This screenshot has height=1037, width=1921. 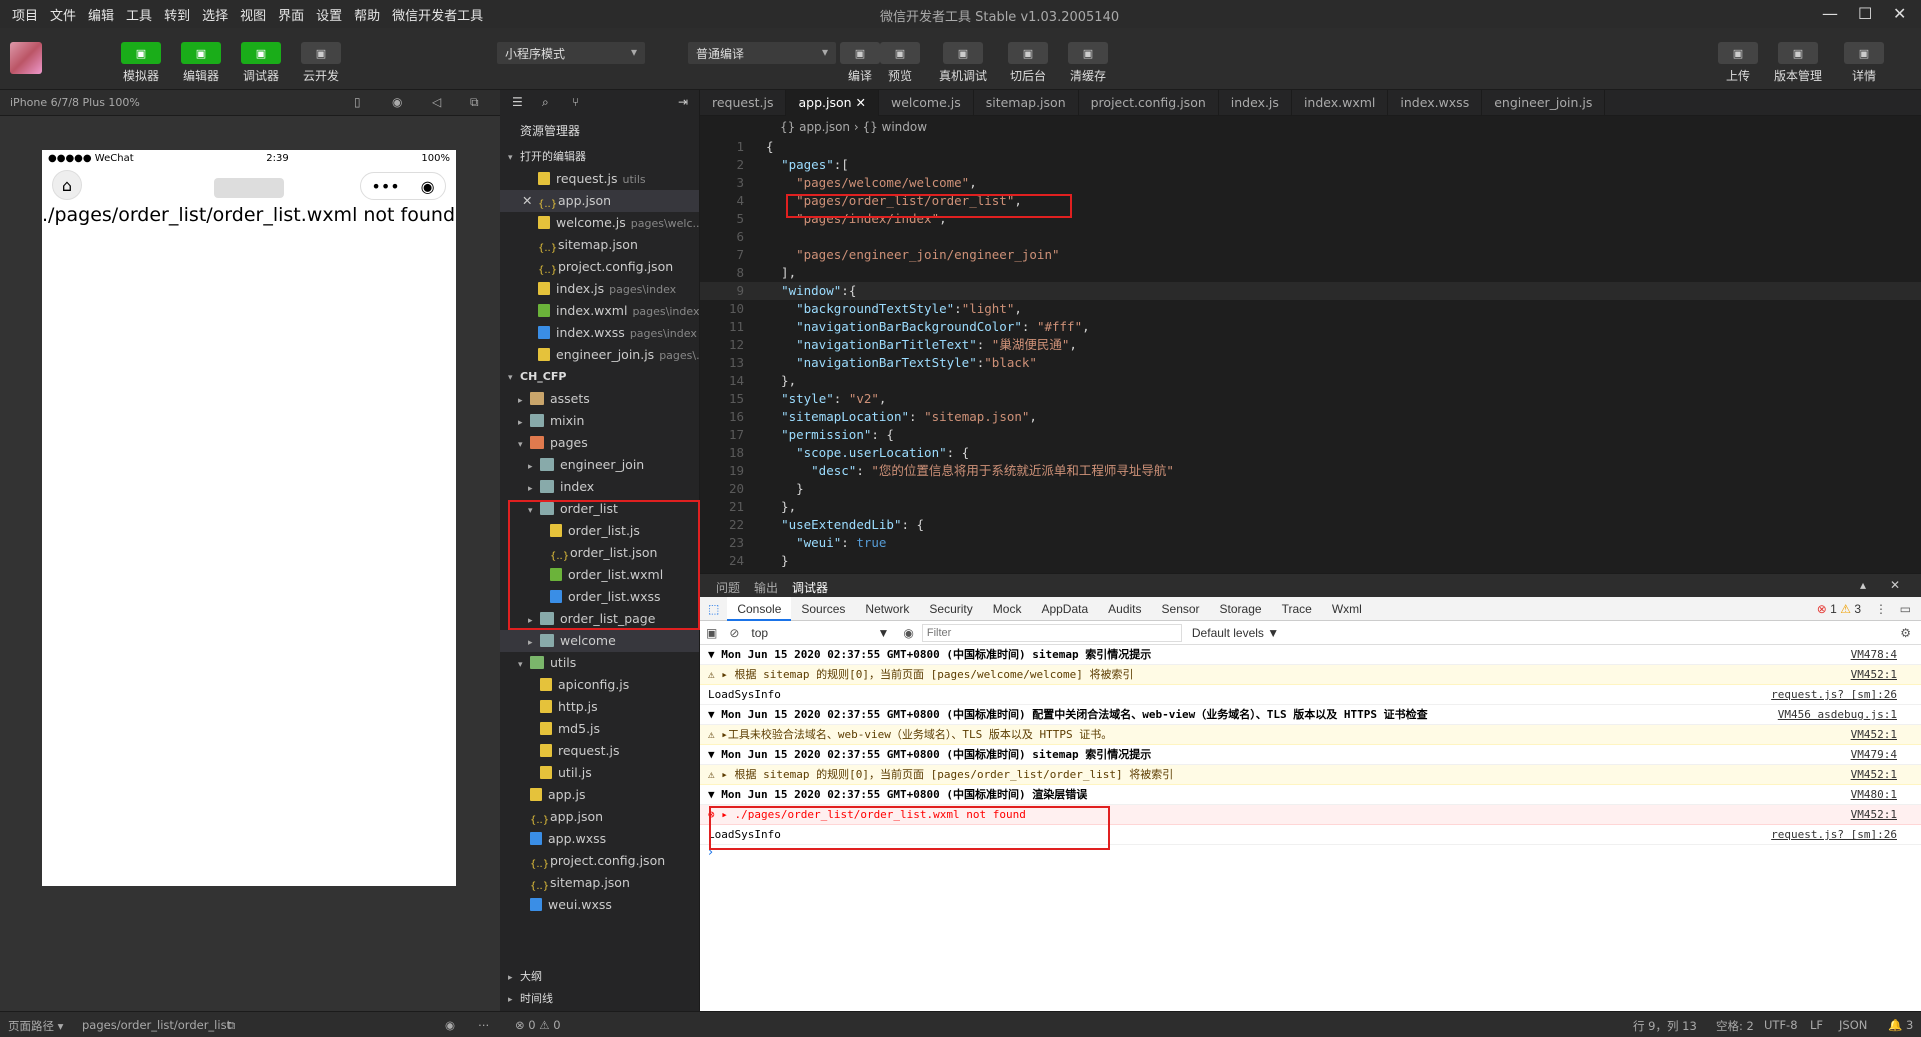 I want to click on 详情-button: ▣ 详情, so click(x=1864, y=63).